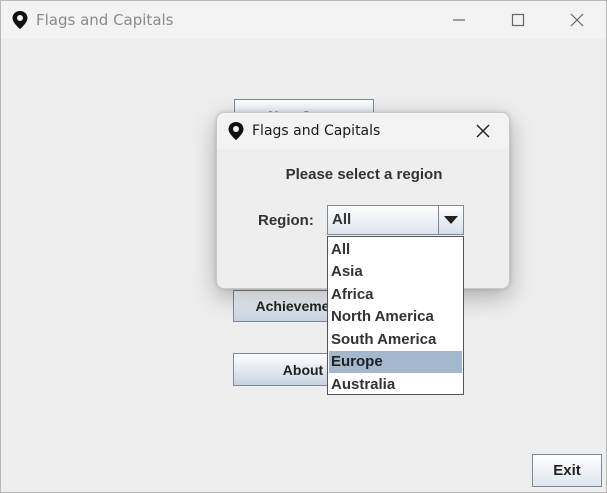  I want to click on dropdown-toggle, so click(451, 220).